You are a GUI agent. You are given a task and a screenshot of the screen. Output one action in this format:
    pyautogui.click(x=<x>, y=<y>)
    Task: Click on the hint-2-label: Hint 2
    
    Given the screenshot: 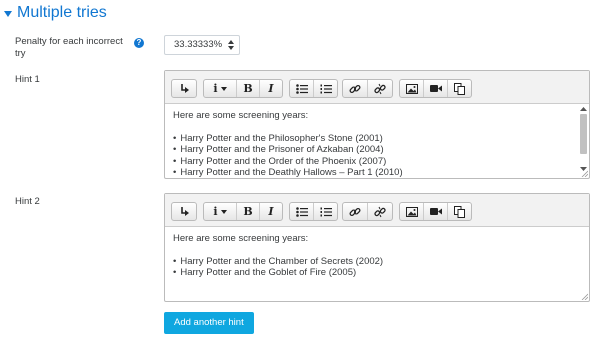 What is the action you would take?
    pyautogui.click(x=27, y=201)
    